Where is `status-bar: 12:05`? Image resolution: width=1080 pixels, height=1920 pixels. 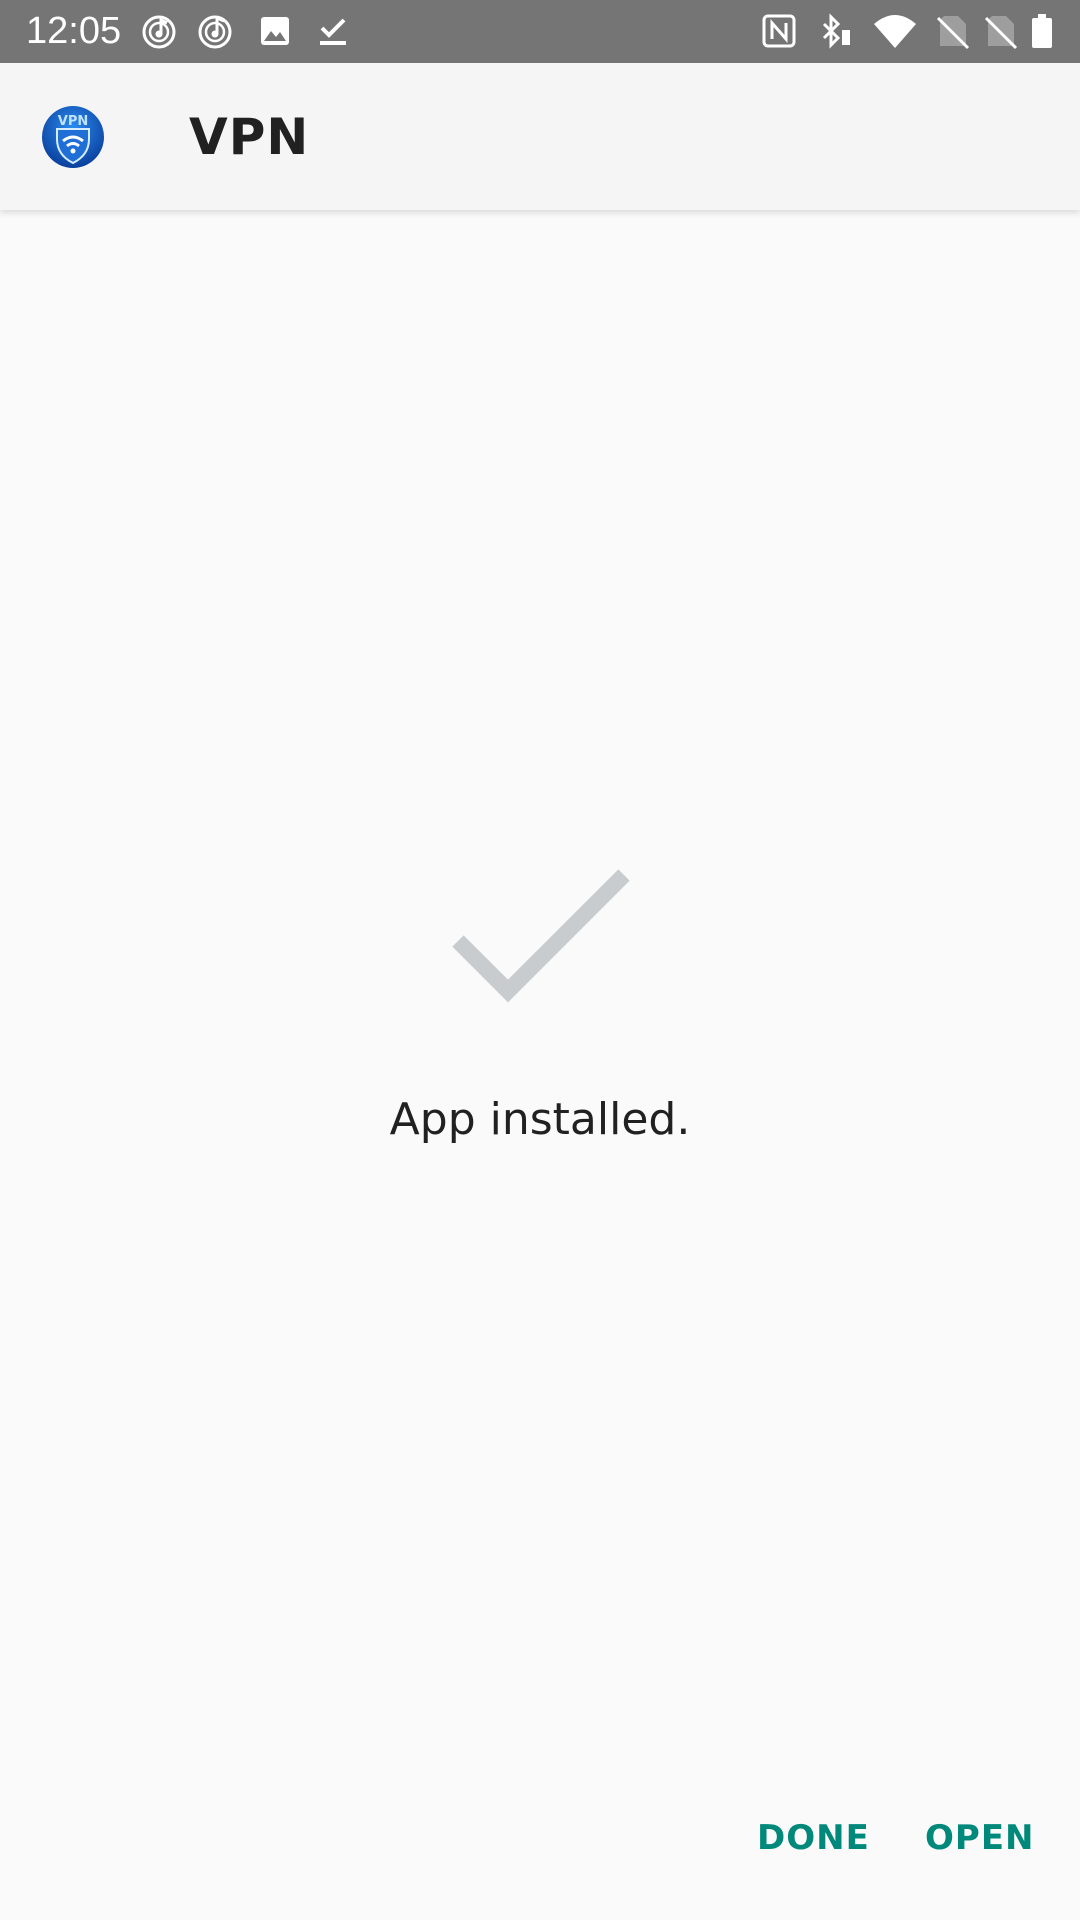 status-bar: 12:05 is located at coordinates (540, 31).